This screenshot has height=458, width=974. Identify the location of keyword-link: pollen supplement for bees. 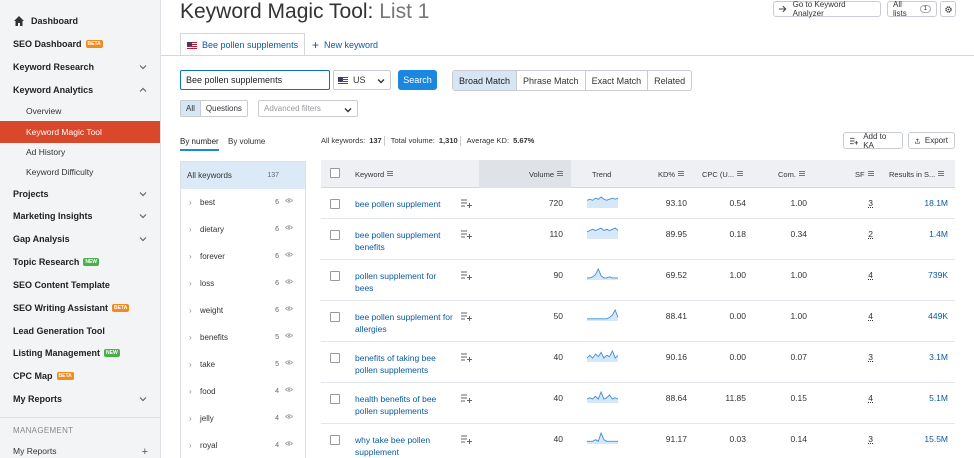
(405, 282).